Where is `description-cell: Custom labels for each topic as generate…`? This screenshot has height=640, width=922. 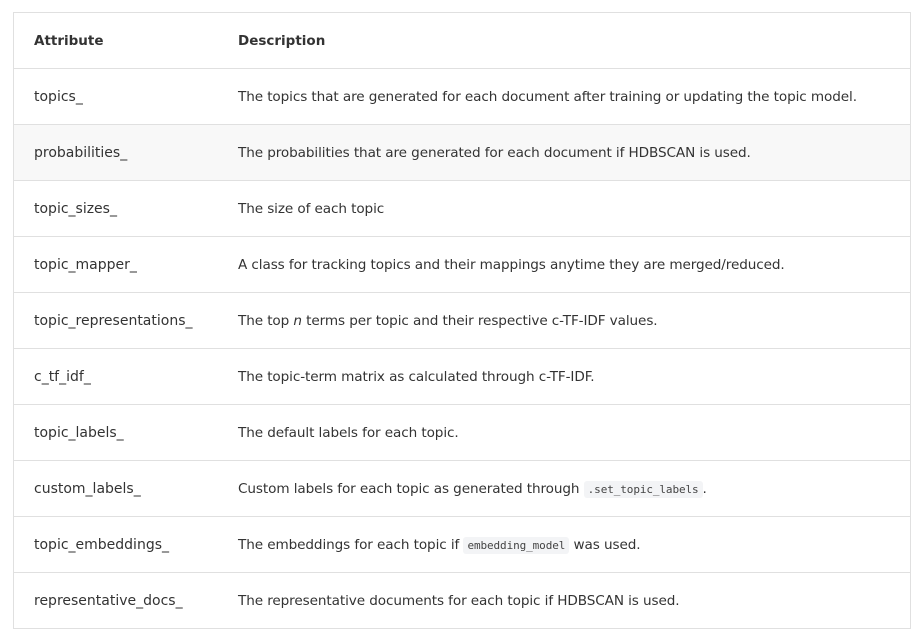
description-cell: Custom labels for each topic as generate… is located at coordinates (564, 488).